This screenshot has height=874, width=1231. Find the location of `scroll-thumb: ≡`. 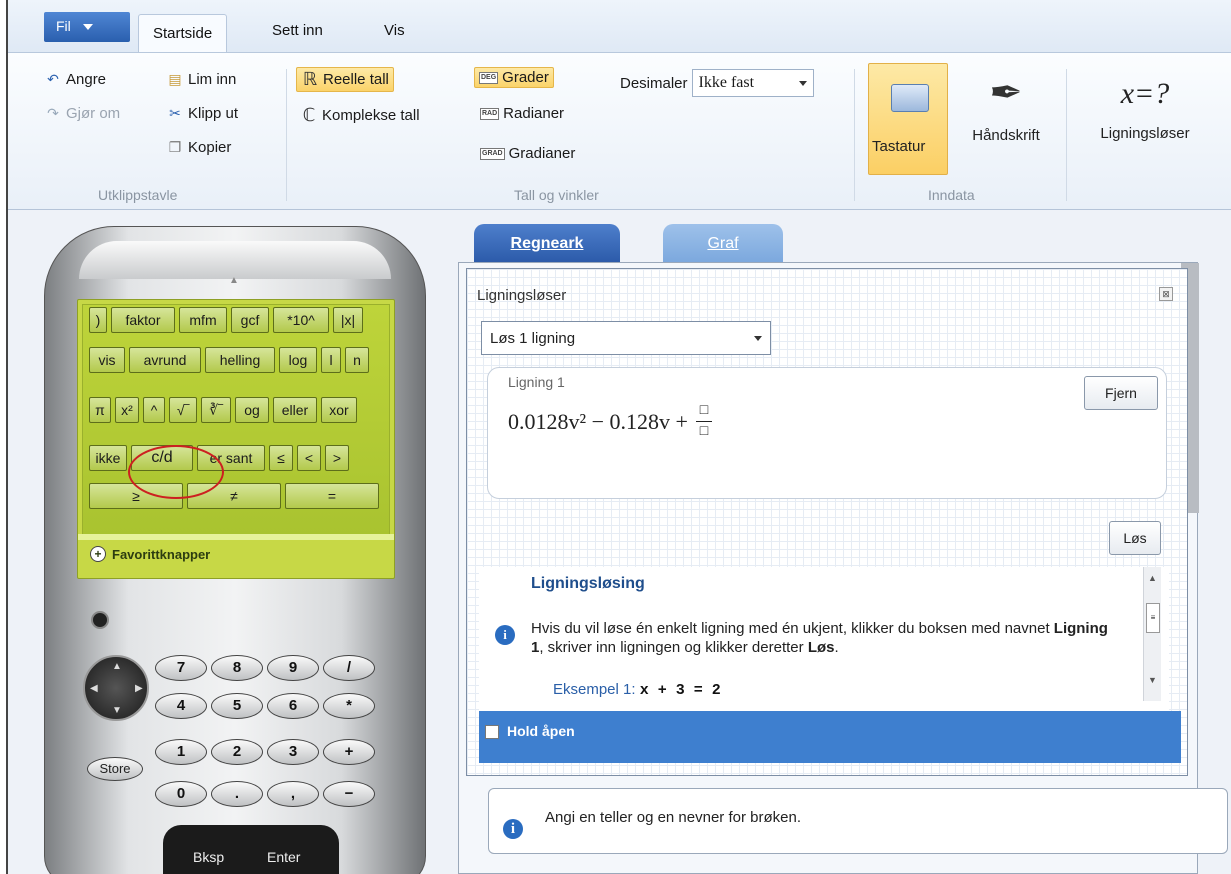

scroll-thumb: ≡ is located at coordinates (1153, 618).